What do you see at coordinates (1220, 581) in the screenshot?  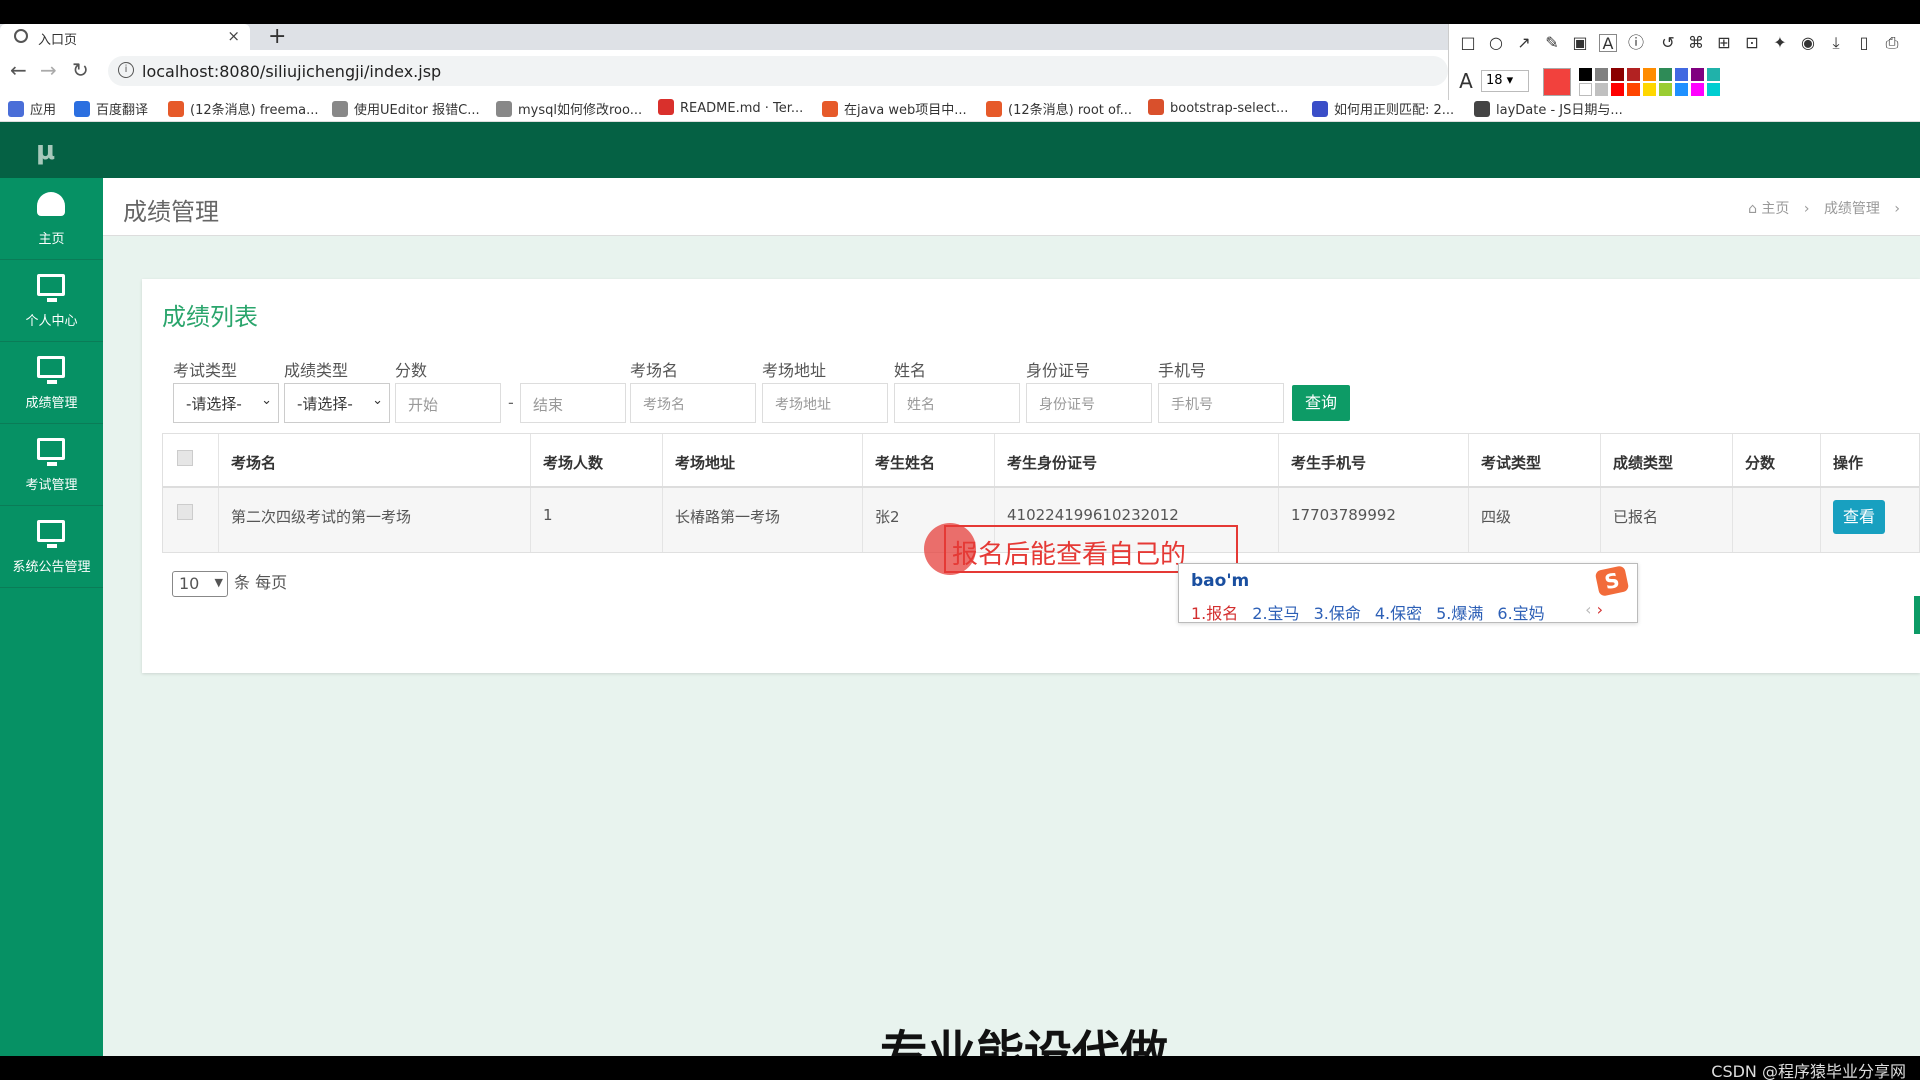 I see `ime-composition: bao'm` at bounding box center [1220, 581].